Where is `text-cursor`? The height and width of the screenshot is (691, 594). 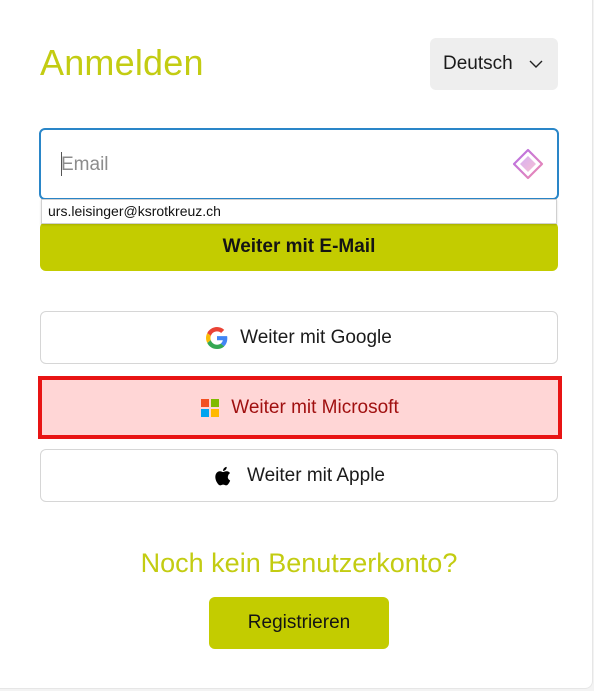
text-cursor is located at coordinates (61, 164).